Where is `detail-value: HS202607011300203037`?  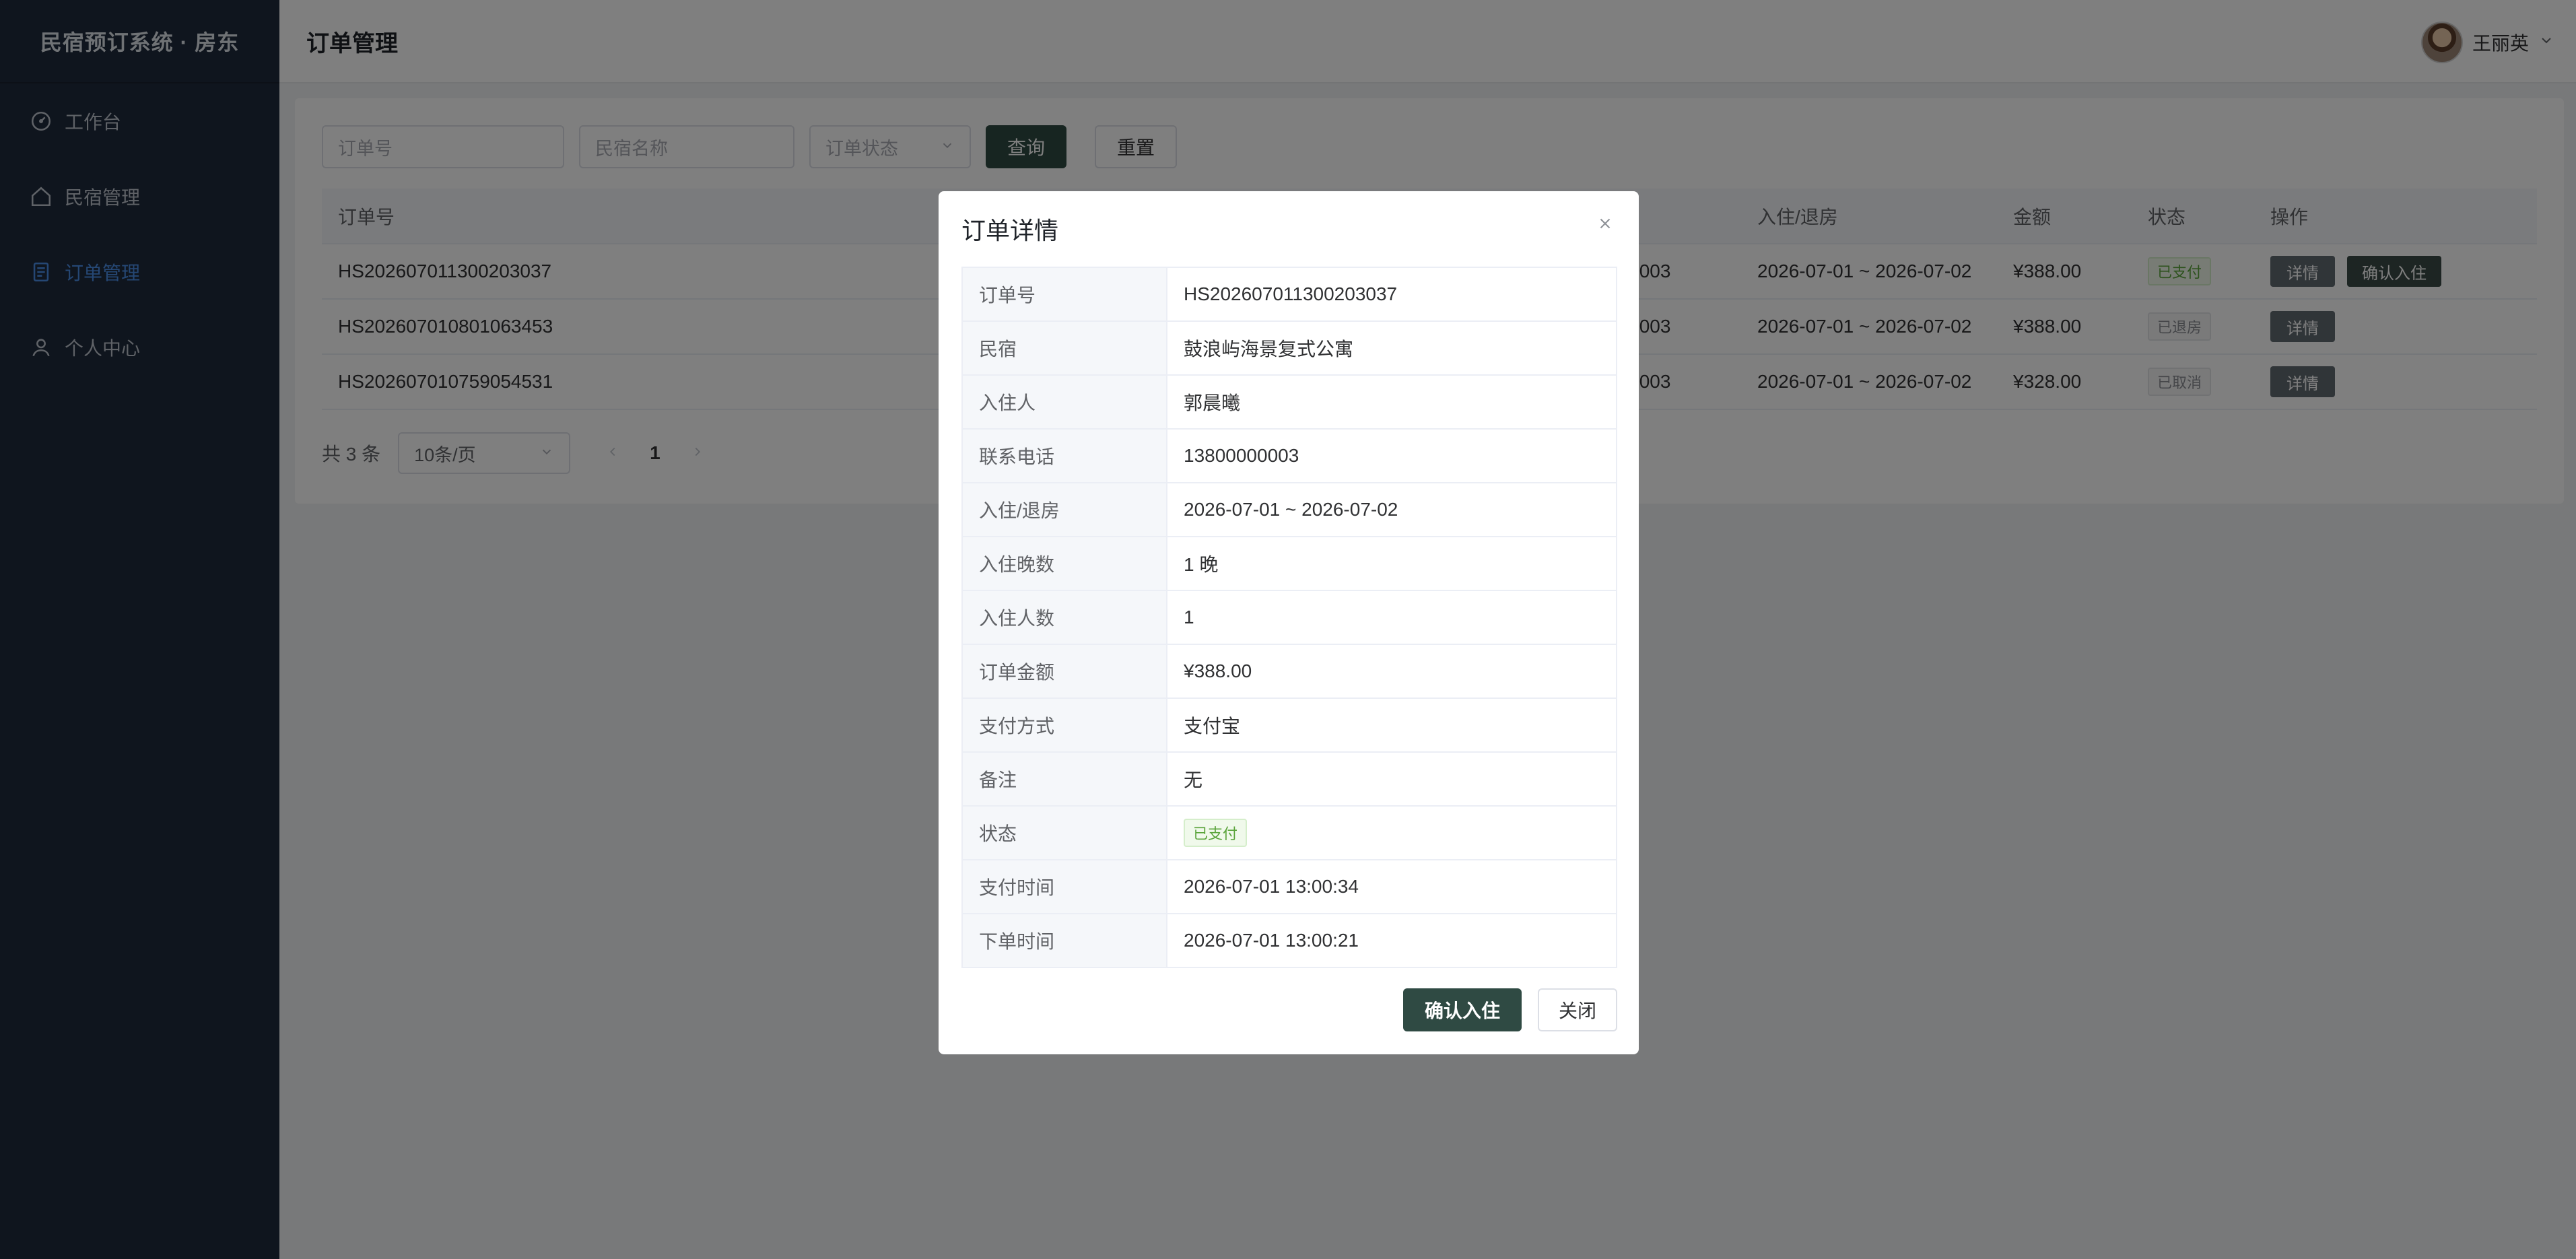 detail-value: HS202607011300203037 is located at coordinates (1391, 294).